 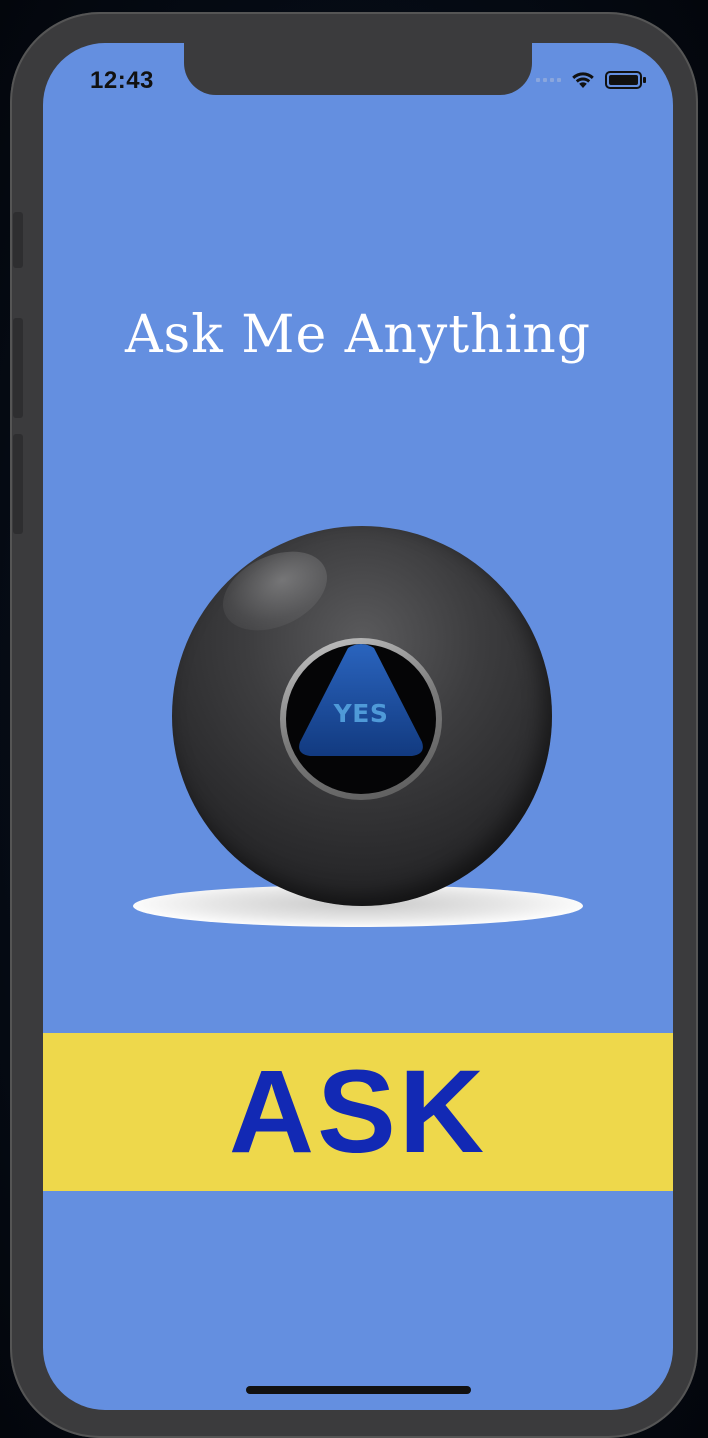 What do you see at coordinates (18, 240) in the screenshot?
I see `mute-switch` at bounding box center [18, 240].